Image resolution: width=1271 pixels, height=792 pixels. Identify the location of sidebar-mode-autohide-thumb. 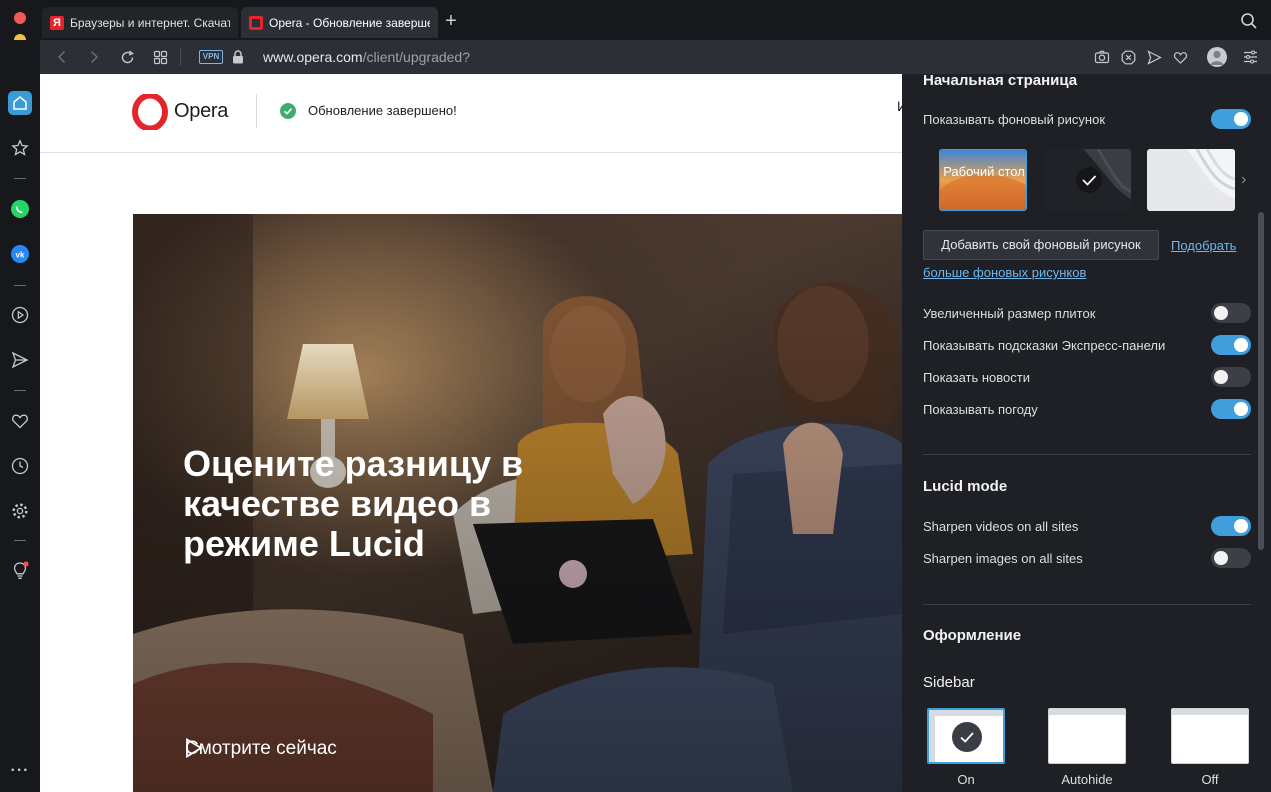
(1087, 736).